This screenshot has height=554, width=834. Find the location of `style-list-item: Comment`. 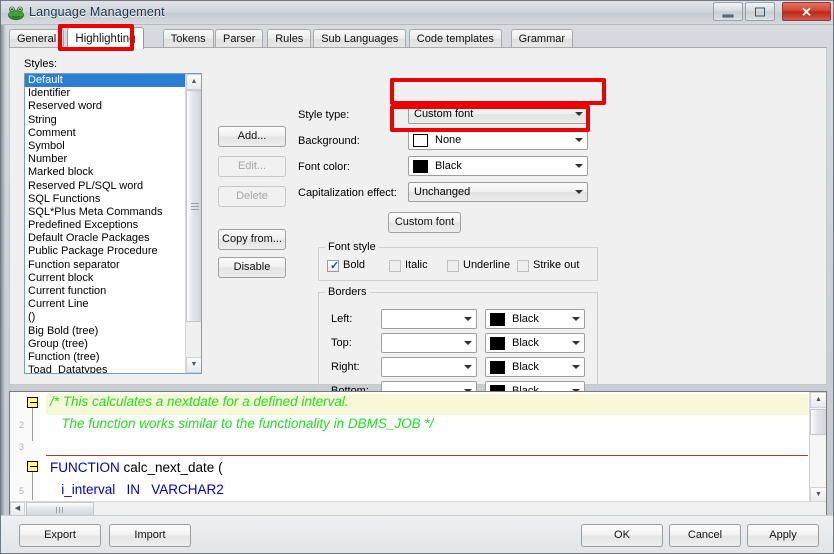

style-list-item: Comment is located at coordinates (106, 133).